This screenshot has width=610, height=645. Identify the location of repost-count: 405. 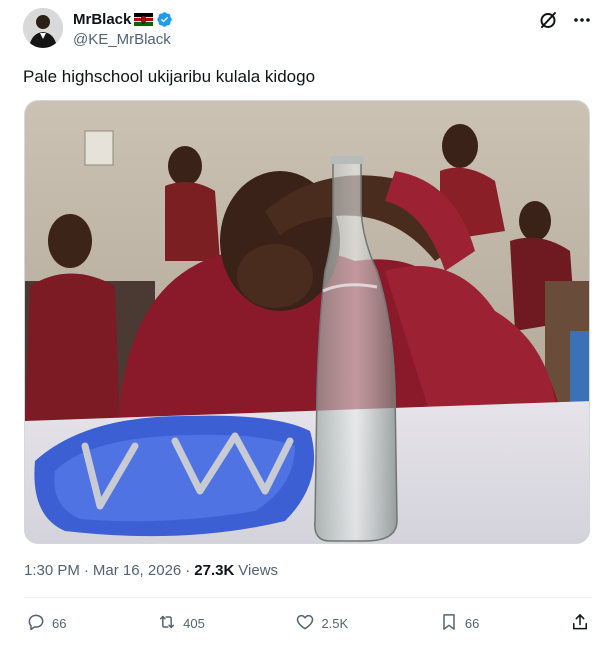
(194, 623).